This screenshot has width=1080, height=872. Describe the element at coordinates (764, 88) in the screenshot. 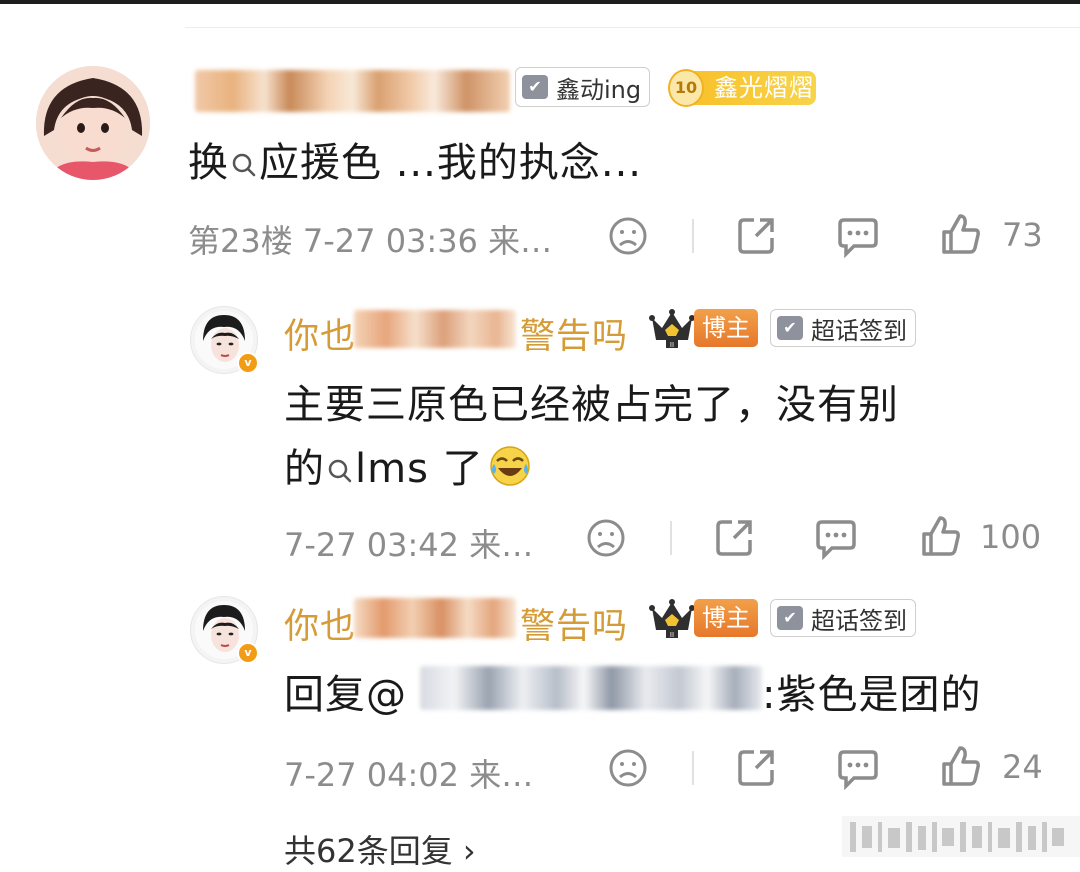

I see `fan-badge-label: 鑫光熠熠` at that location.